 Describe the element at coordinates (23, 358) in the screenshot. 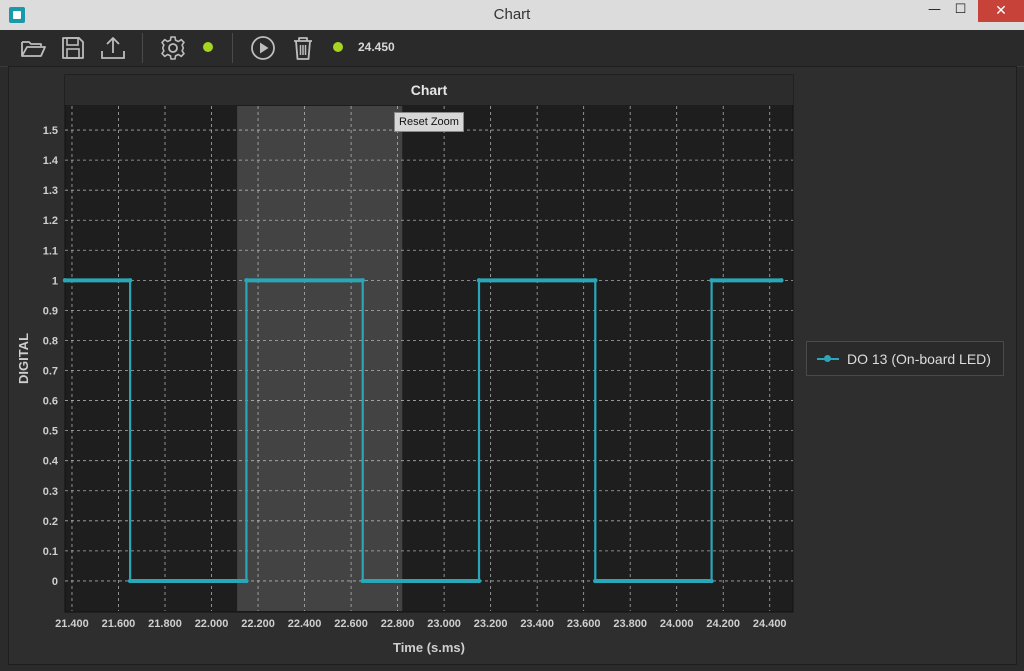

I see `y-axis-label: DIGITAL` at that location.